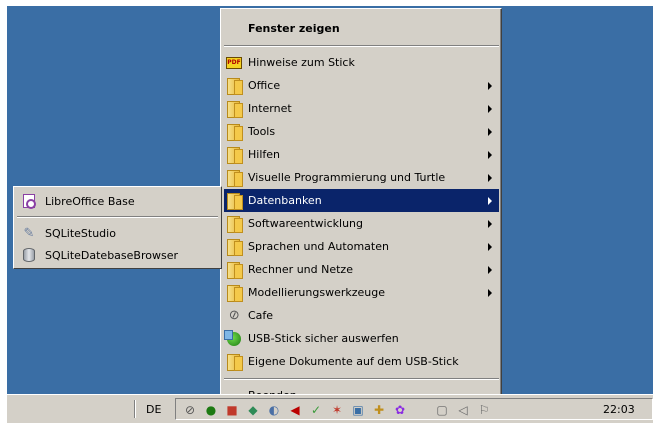 Image resolution: width=658 pixels, height=423 pixels. I want to click on flag-icon: ⚐, so click(484, 410).